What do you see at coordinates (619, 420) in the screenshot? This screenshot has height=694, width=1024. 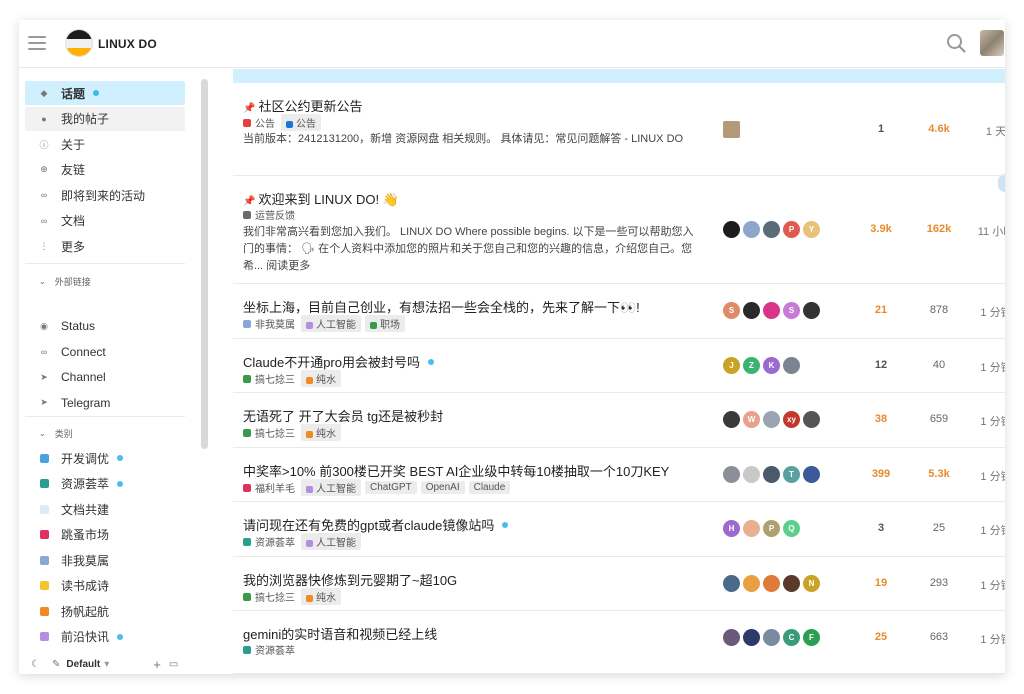 I see `topic-row: 无语死了 开了大会员 tg还是被秒封搞七捻三 纯水 Wxy 38 659 1 分钟` at bounding box center [619, 420].